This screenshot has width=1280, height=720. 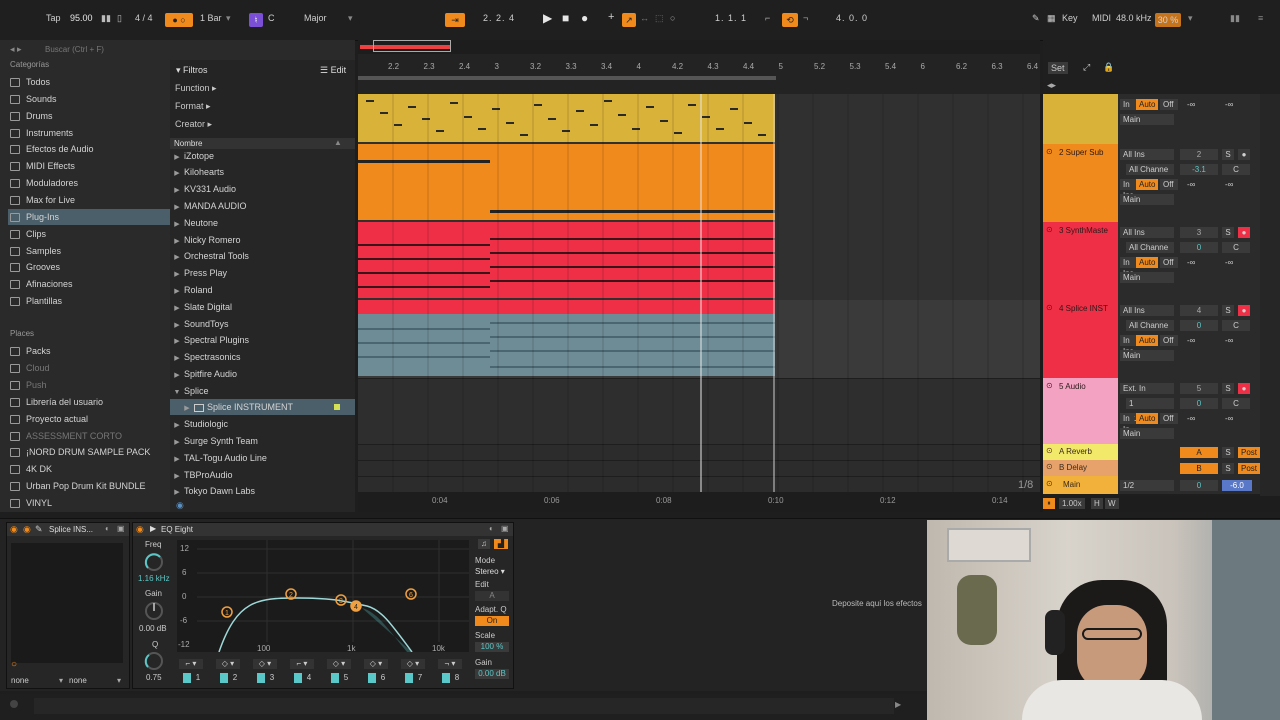 I want to click on list-item: ▶ Spectral Plugins, so click(x=262, y=340).